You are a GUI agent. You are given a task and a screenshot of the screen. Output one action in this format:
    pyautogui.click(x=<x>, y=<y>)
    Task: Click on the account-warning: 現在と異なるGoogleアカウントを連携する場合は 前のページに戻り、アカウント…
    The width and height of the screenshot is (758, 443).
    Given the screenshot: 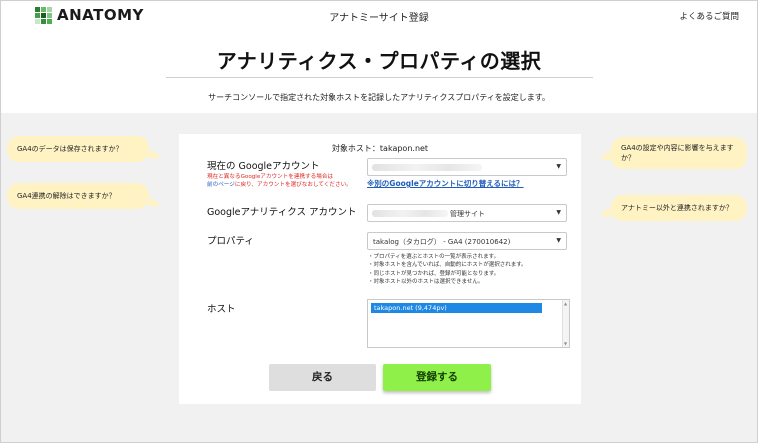 What is the action you would take?
    pyautogui.click(x=292, y=181)
    